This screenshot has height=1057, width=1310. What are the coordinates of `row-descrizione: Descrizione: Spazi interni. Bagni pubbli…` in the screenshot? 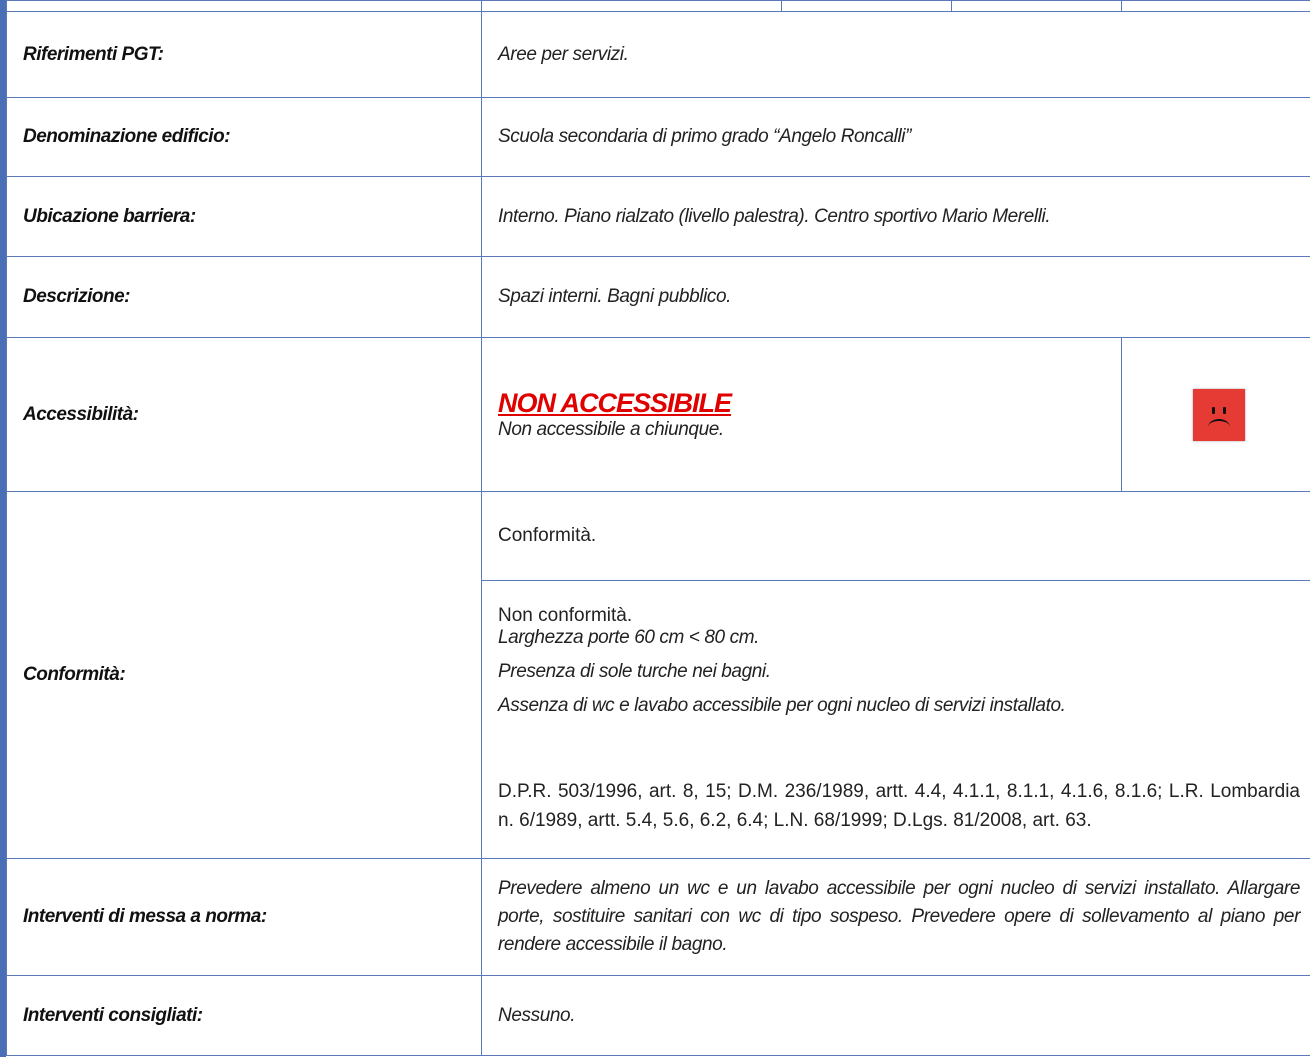 It's located at (658, 297).